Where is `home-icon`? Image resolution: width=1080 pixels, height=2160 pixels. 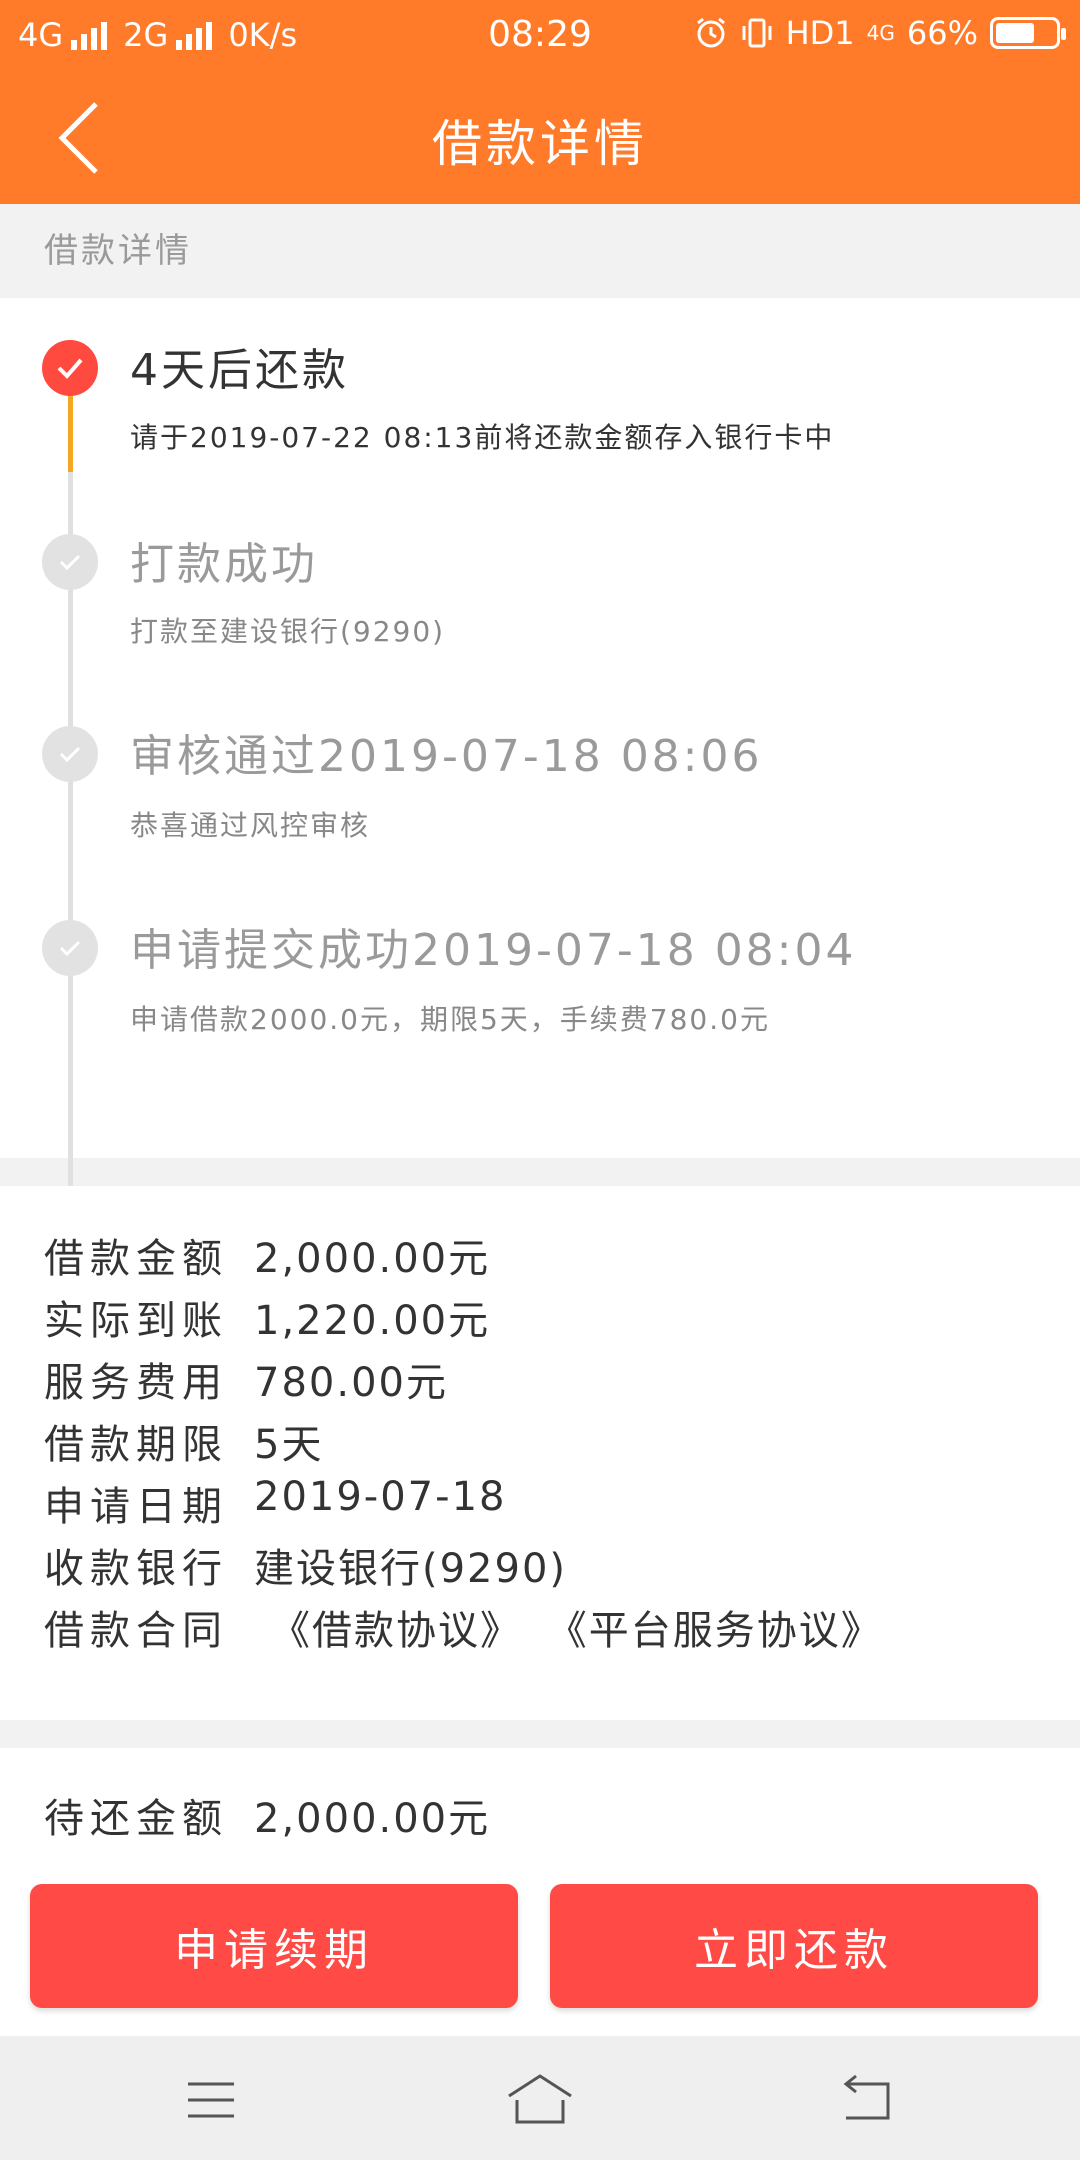 home-icon is located at coordinates (540, 2100).